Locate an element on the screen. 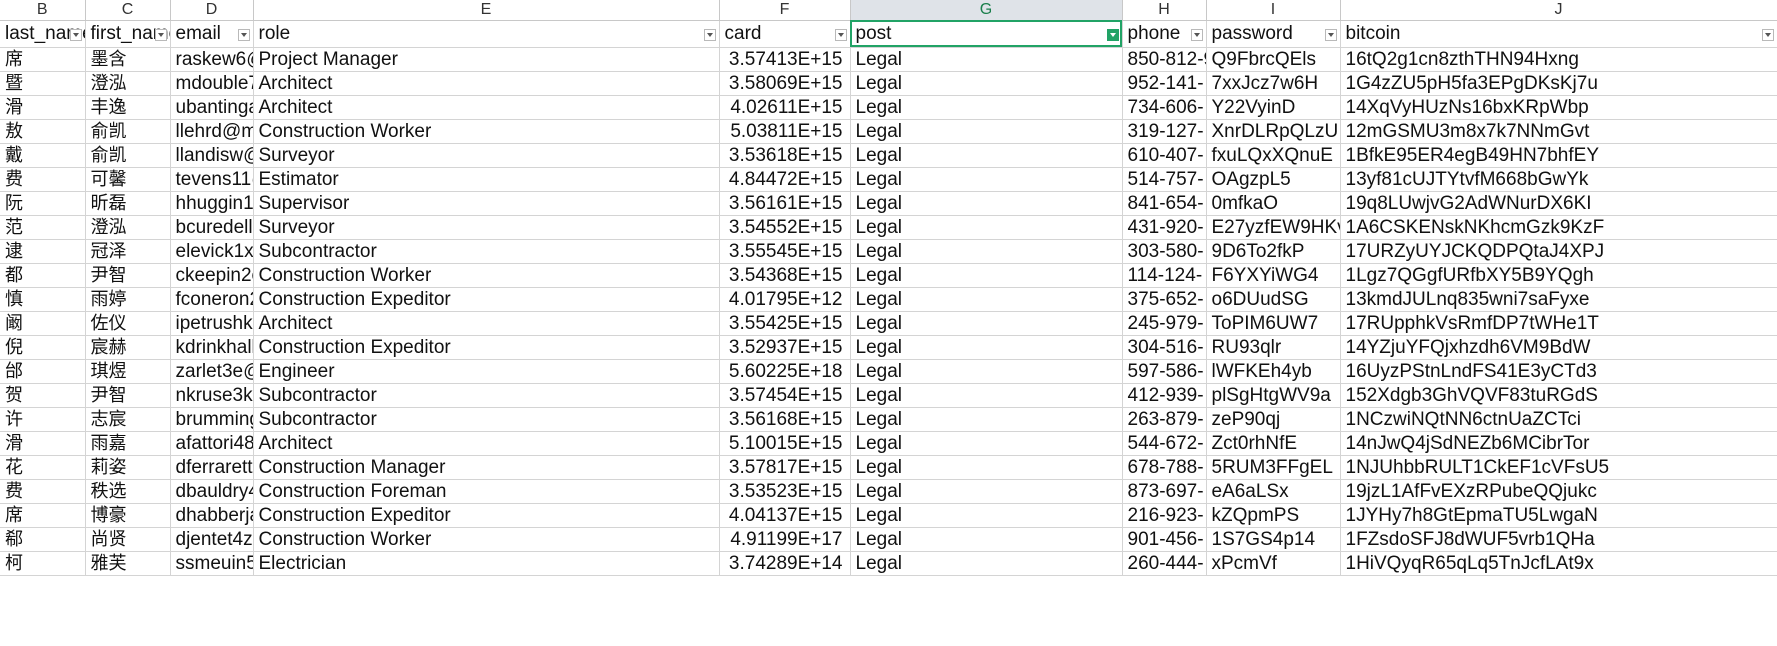 The height and width of the screenshot is (646, 1777). cell-last-name: 郗 is located at coordinates (43, 539).